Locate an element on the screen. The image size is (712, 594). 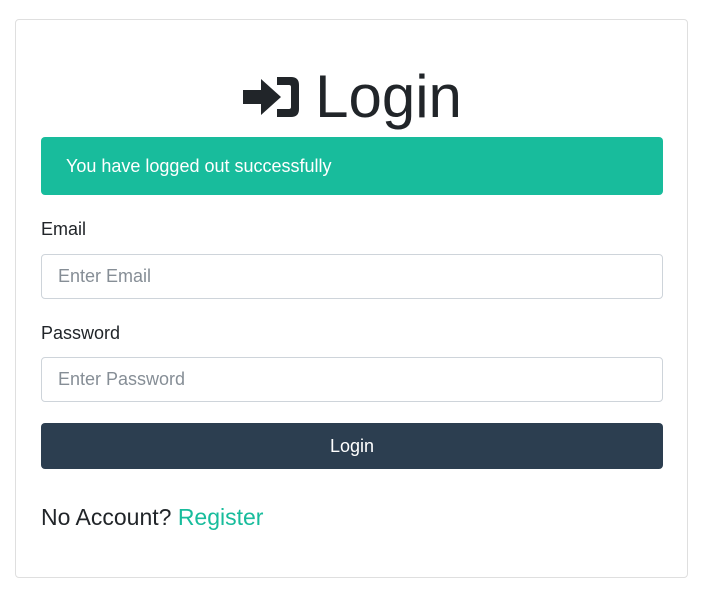
logout-success-alert: You have logged out successfully is located at coordinates (352, 166).